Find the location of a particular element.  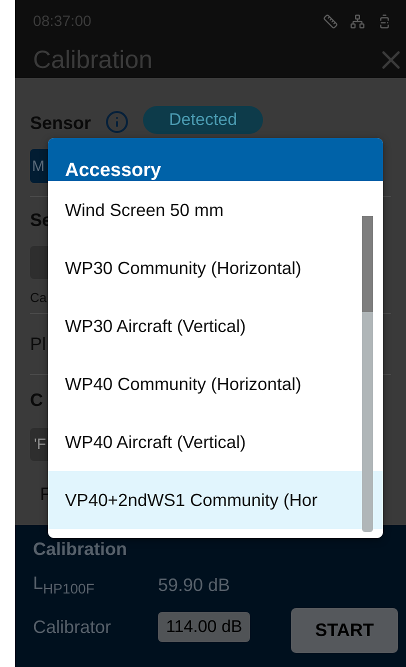

accessory-option: WP30 Aircraft (Vertical) is located at coordinates (215, 326).